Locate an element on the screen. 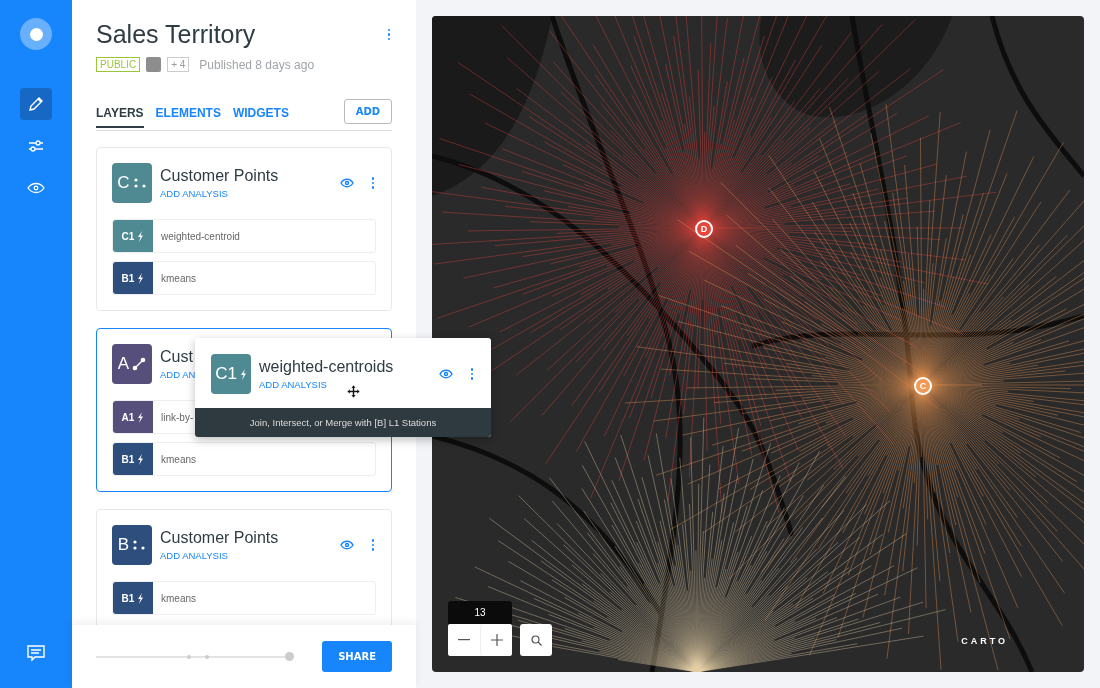 The width and height of the screenshot is (1100, 688). visibility-badge: PUBLIC is located at coordinates (118, 64).